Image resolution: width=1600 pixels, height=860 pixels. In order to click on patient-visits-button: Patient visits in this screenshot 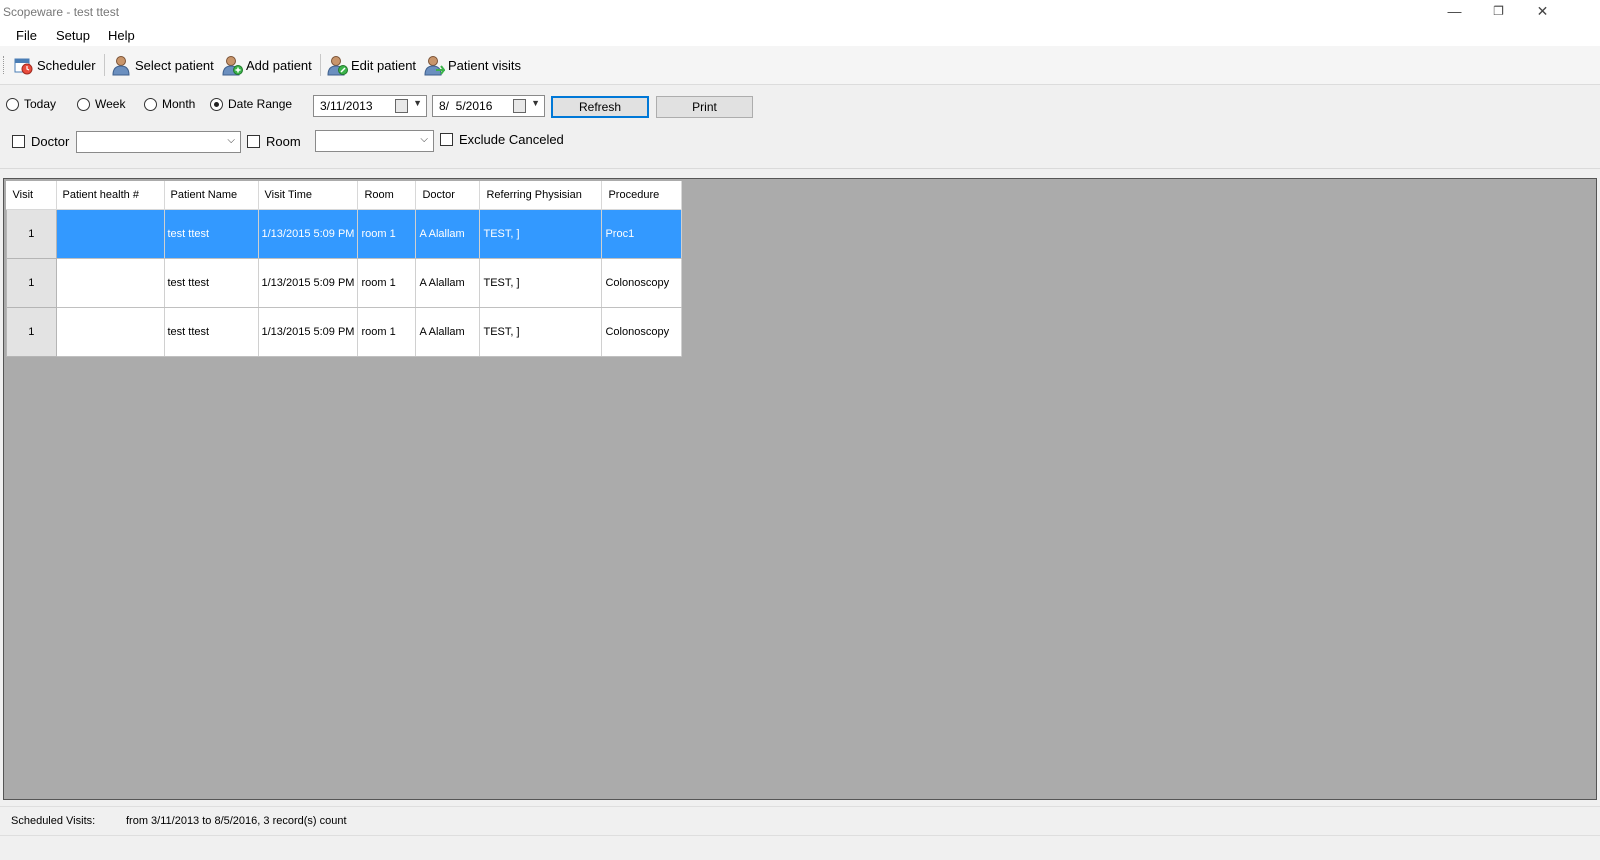, I will do `click(472, 65)`.